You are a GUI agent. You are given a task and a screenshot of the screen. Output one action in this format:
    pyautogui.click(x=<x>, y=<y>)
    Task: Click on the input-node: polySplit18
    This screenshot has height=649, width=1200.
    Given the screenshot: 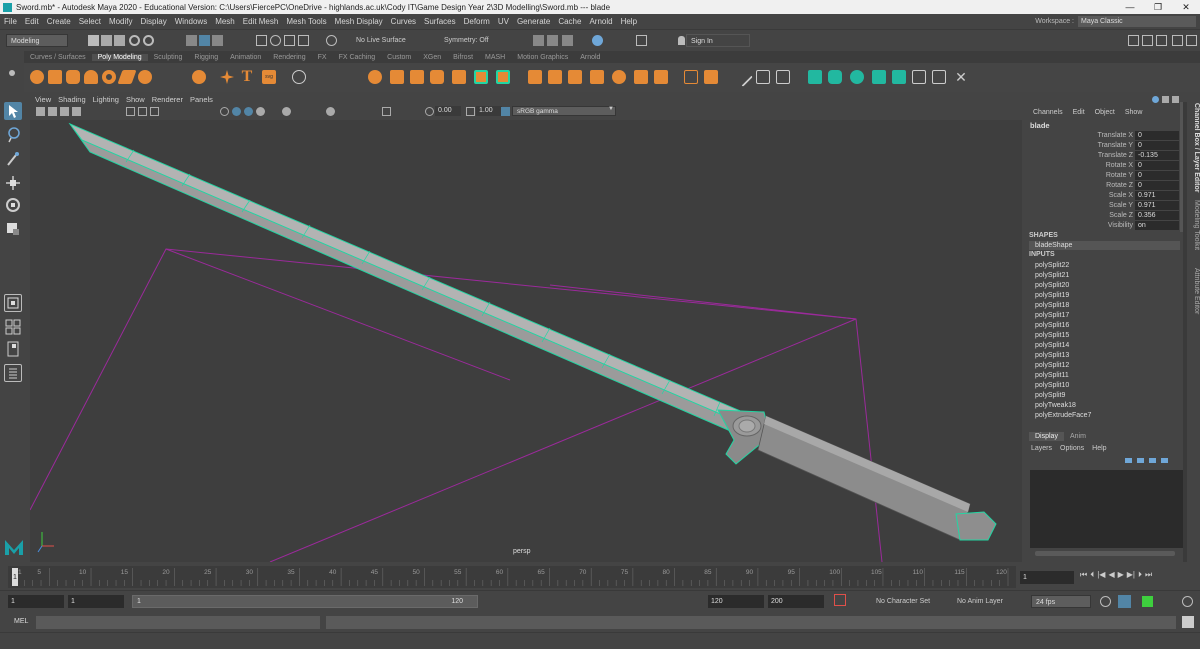 What is the action you would take?
    pyautogui.click(x=1052, y=305)
    